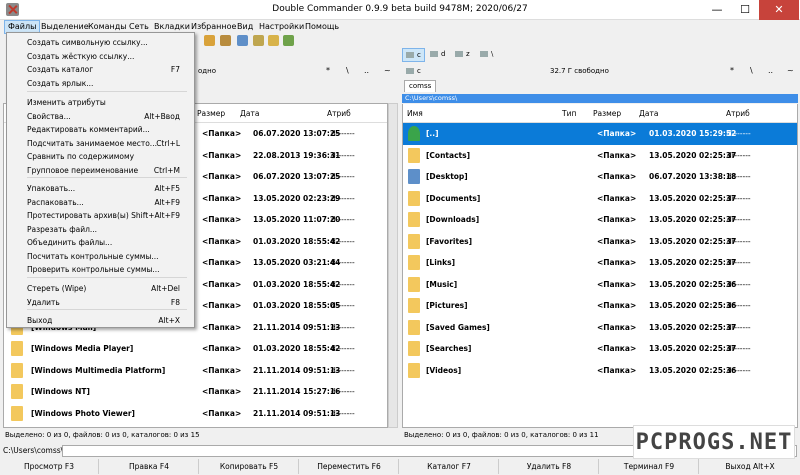 The width and height of the screenshot is (800, 475). I want to click on file-menu-item: Свойства... Alt+Ввод, so click(100, 117).